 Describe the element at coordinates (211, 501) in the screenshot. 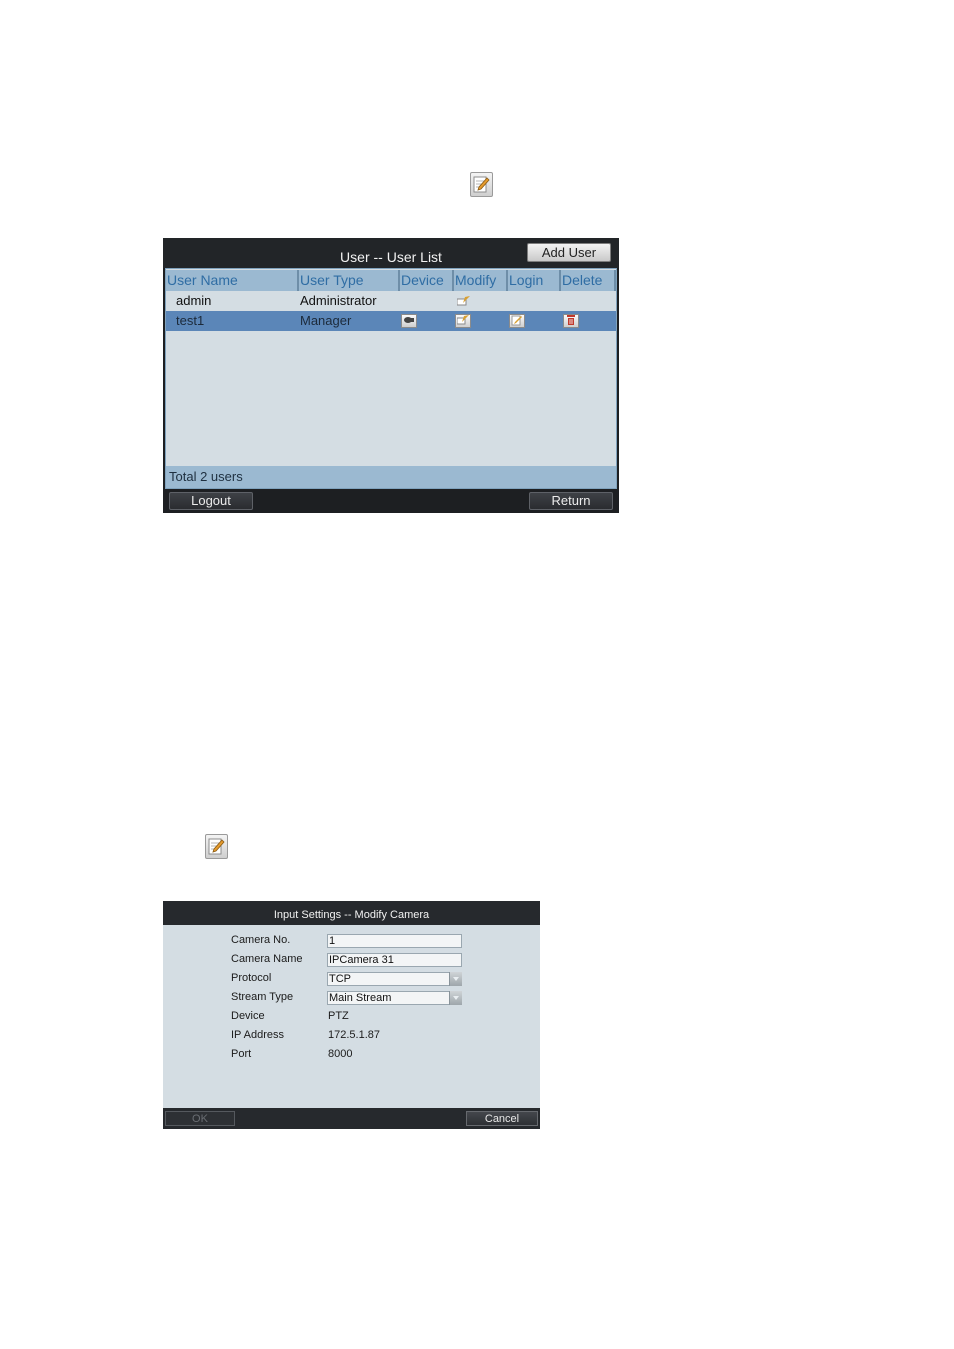

I see `logout-button: Logout` at that location.